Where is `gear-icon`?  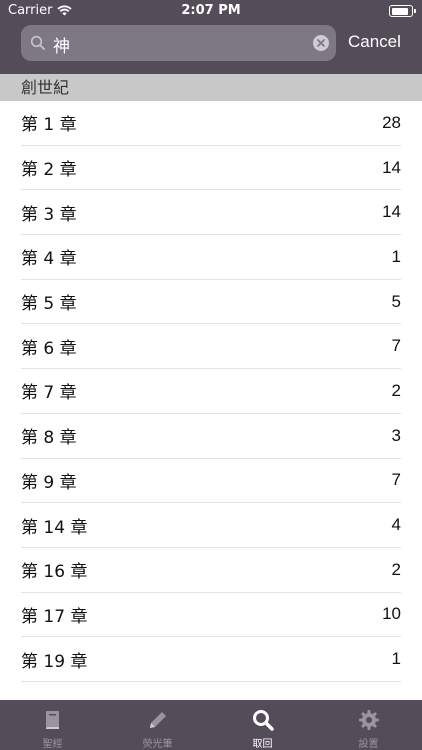 gear-icon is located at coordinates (368, 720).